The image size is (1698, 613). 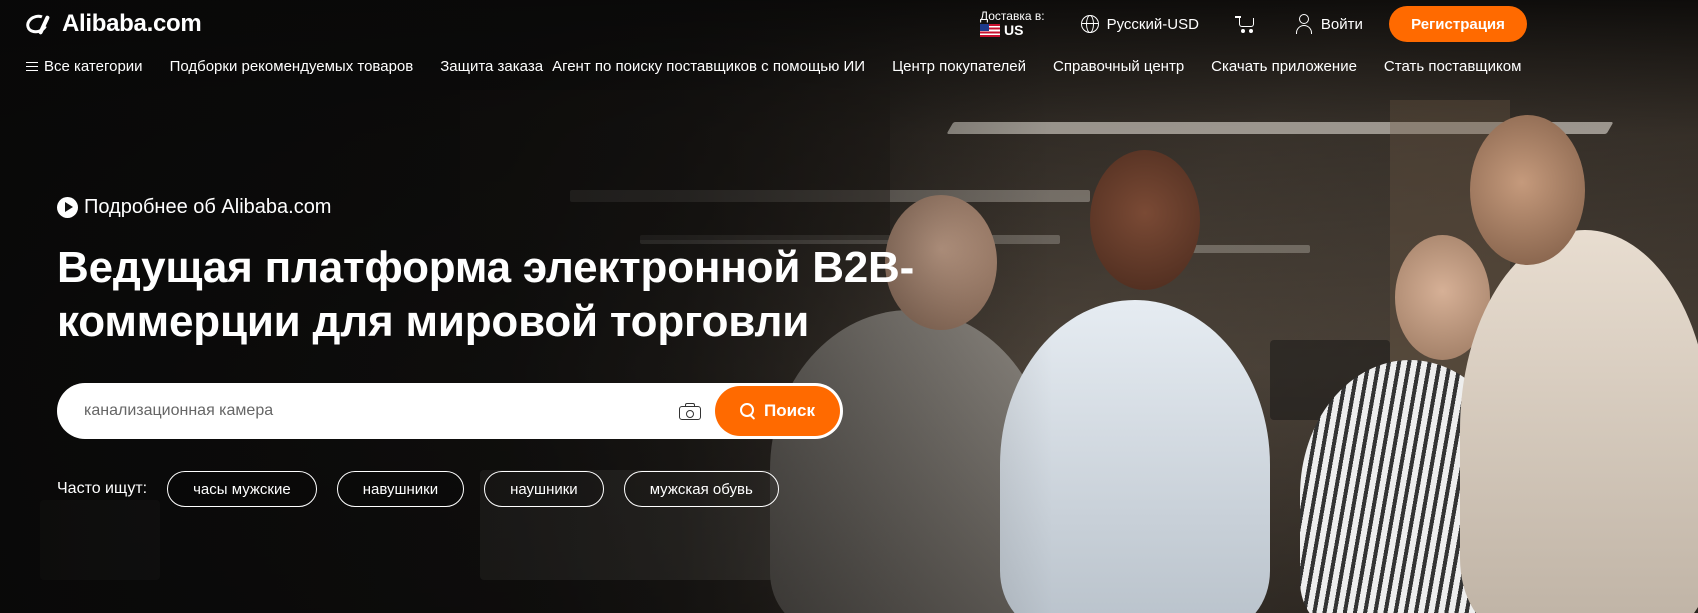 What do you see at coordinates (39, 24) in the screenshot?
I see `alibaba-logo-icon` at bounding box center [39, 24].